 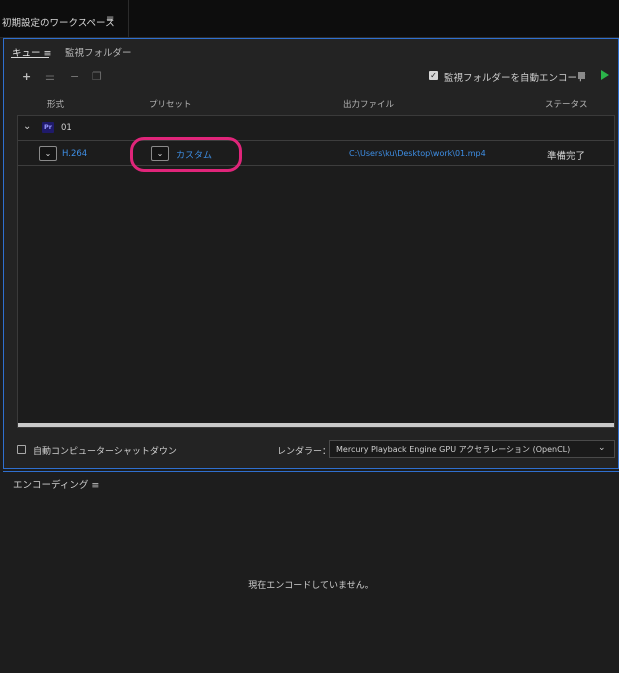 What do you see at coordinates (74, 76) in the screenshot?
I see `remove-icon: −` at bounding box center [74, 76].